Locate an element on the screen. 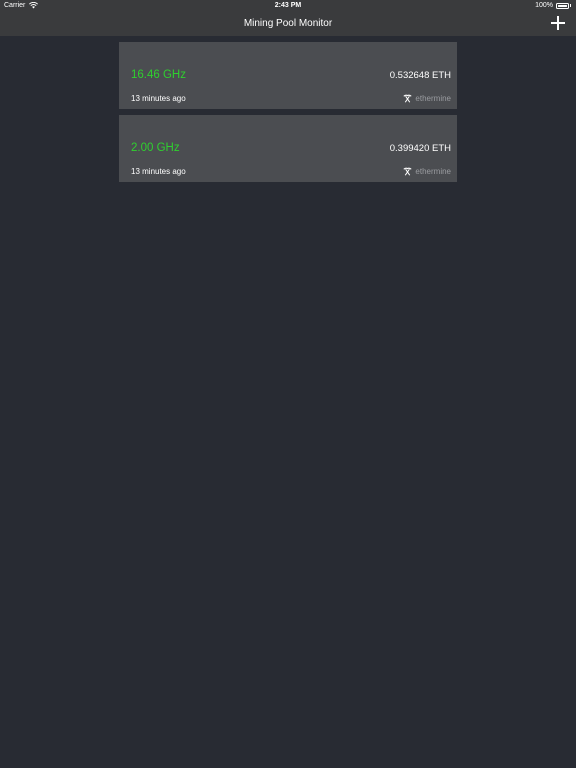 The image size is (576, 768). battery-fill is located at coordinates (562, 5).